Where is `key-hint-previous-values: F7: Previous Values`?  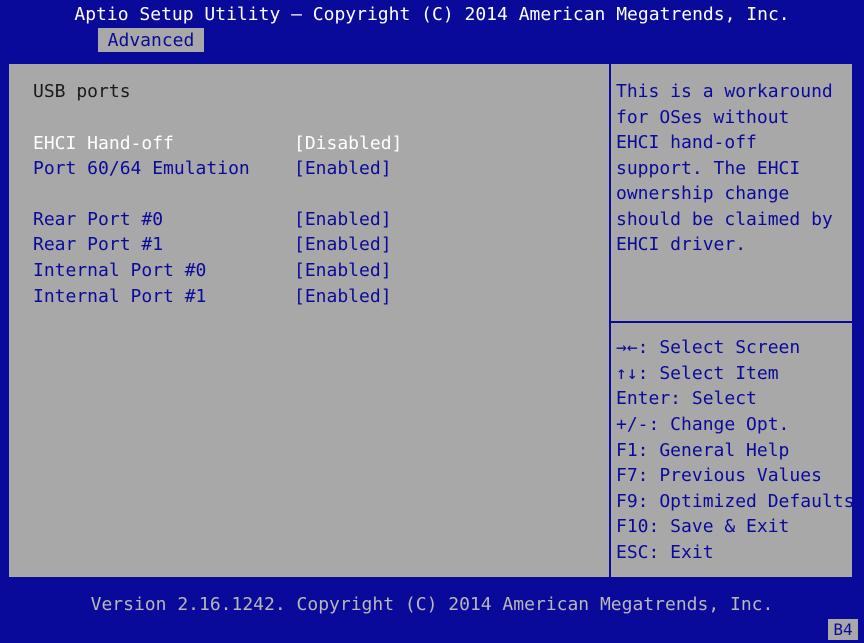 key-hint-previous-values: F7: Previous Values is located at coordinates (719, 475).